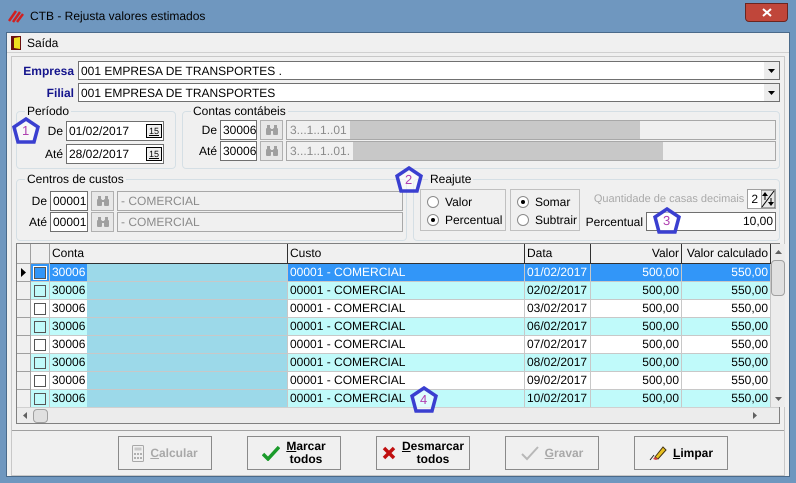 This screenshot has height=483, width=796. I want to click on company-dropdown: 001 EMPRESA DE TRANSPORTES, so click(429, 92).